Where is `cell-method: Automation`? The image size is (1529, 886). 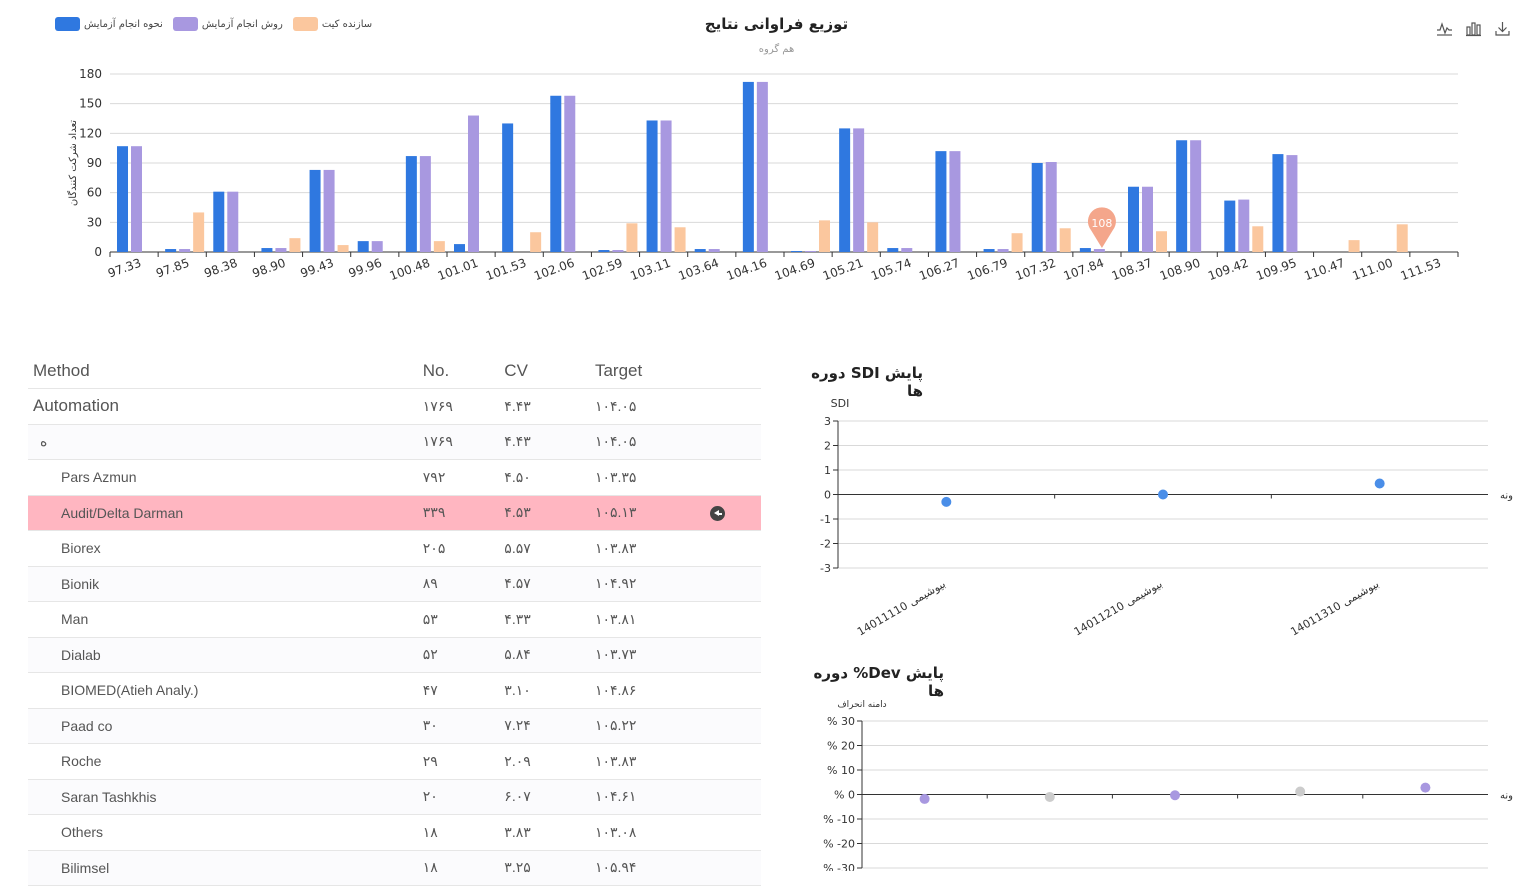 cell-method: Automation is located at coordinates (225, 406).